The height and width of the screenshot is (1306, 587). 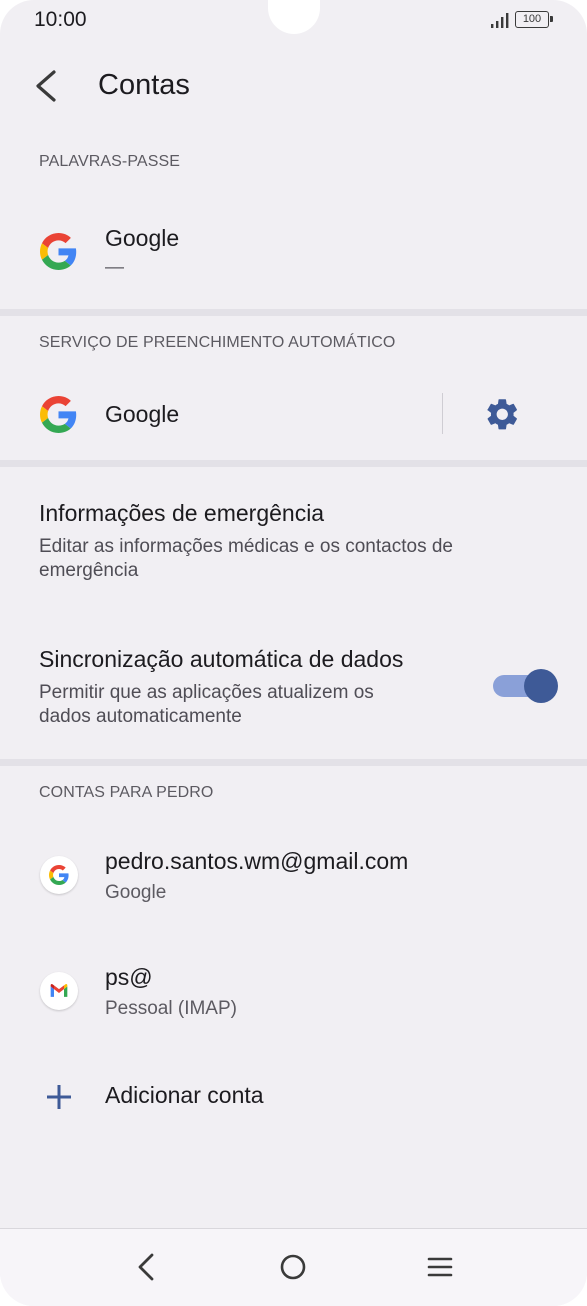 I want to click on camera-notch, so click(x=294, y=17).